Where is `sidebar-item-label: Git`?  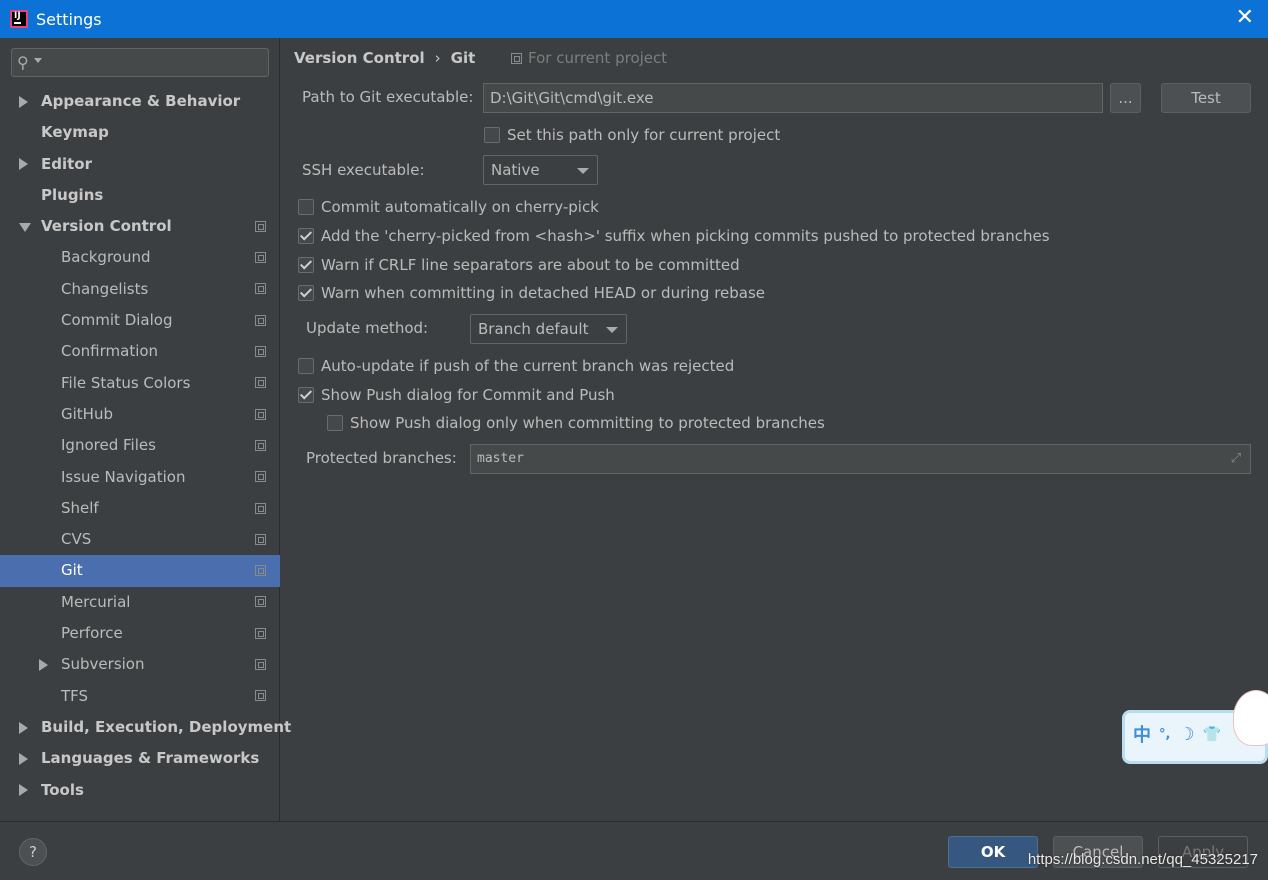
sidebar-item-label: Git is located at coordinates (72, 570).